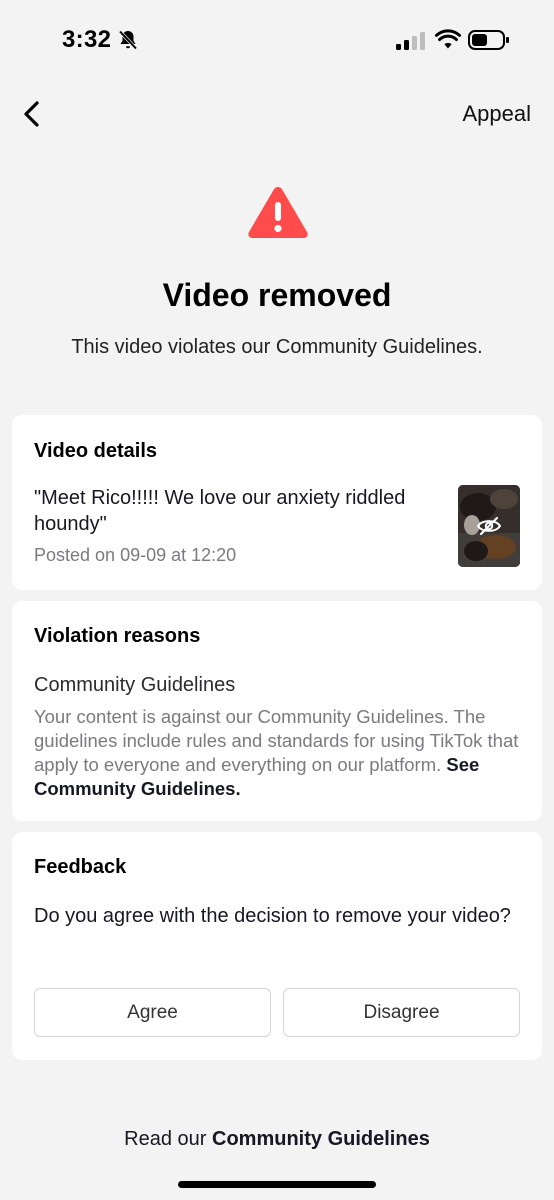  Describe the element at coordinates (401, 1012) in the screenshot. I see `disagree-button: Disagree` at that location.